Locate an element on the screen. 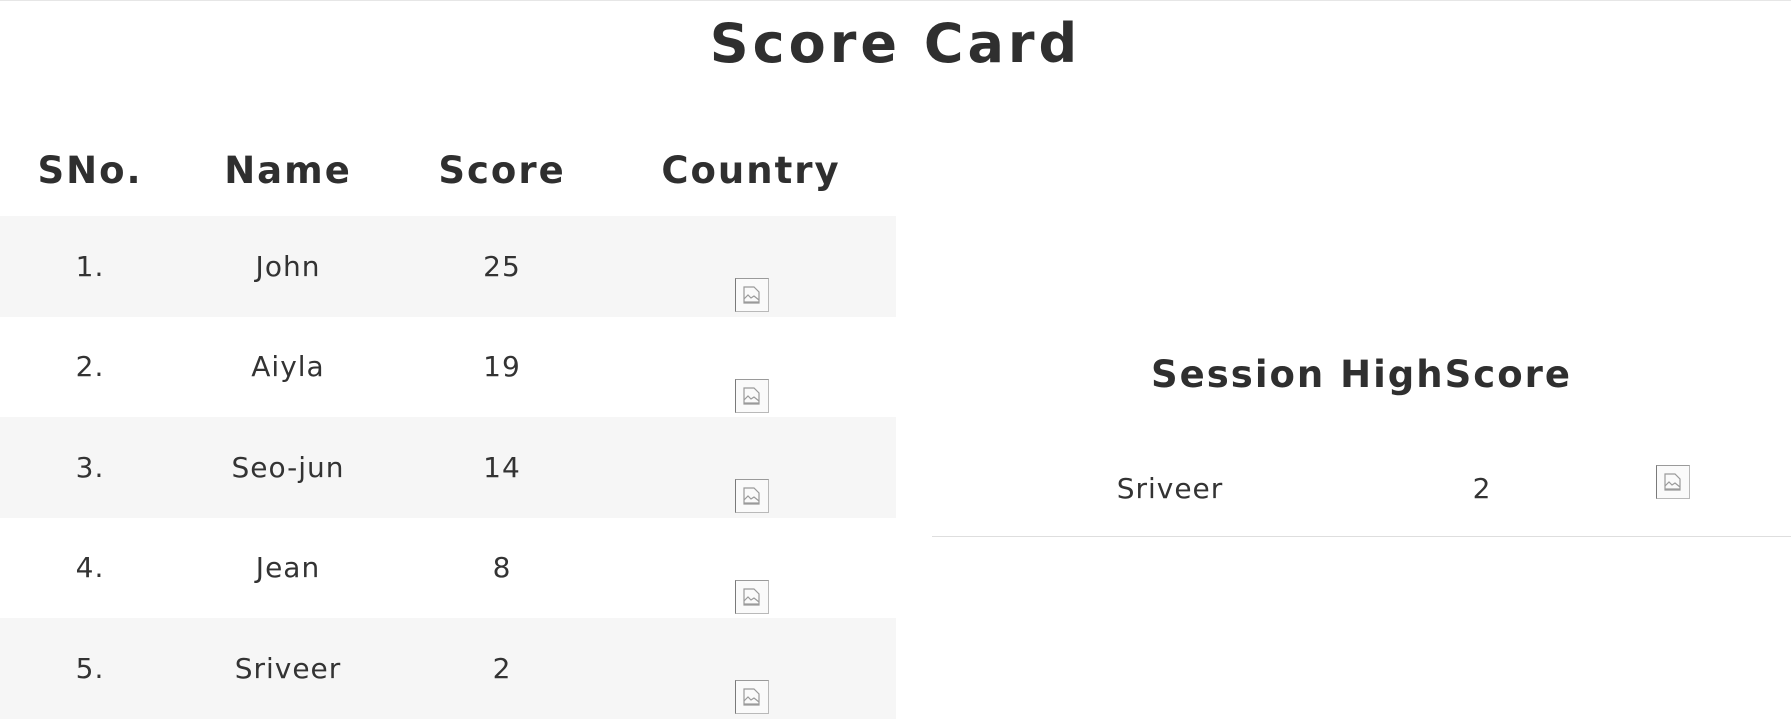 The height and width of the screenshot is (719, 1791). session-highscore-title: Session HighScore is located at coordinates (1361, 374).